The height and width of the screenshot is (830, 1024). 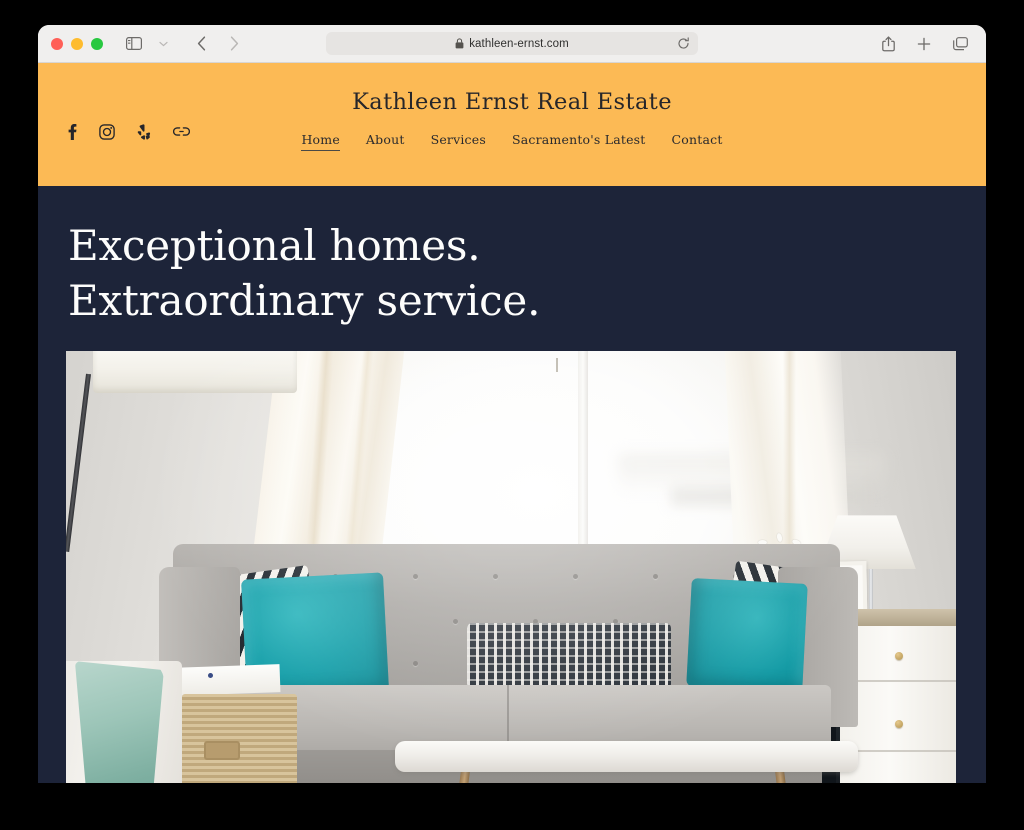 I want to click on close-window-button, so click(x=57, y=43).